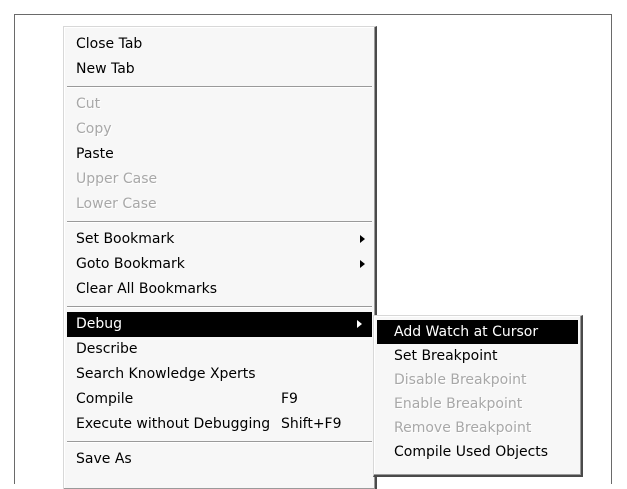  What do you see at coordinates (219, 399) in the screenshot?
I see `menu-item-compile: Compile F9` at bounding box center [219, 399].